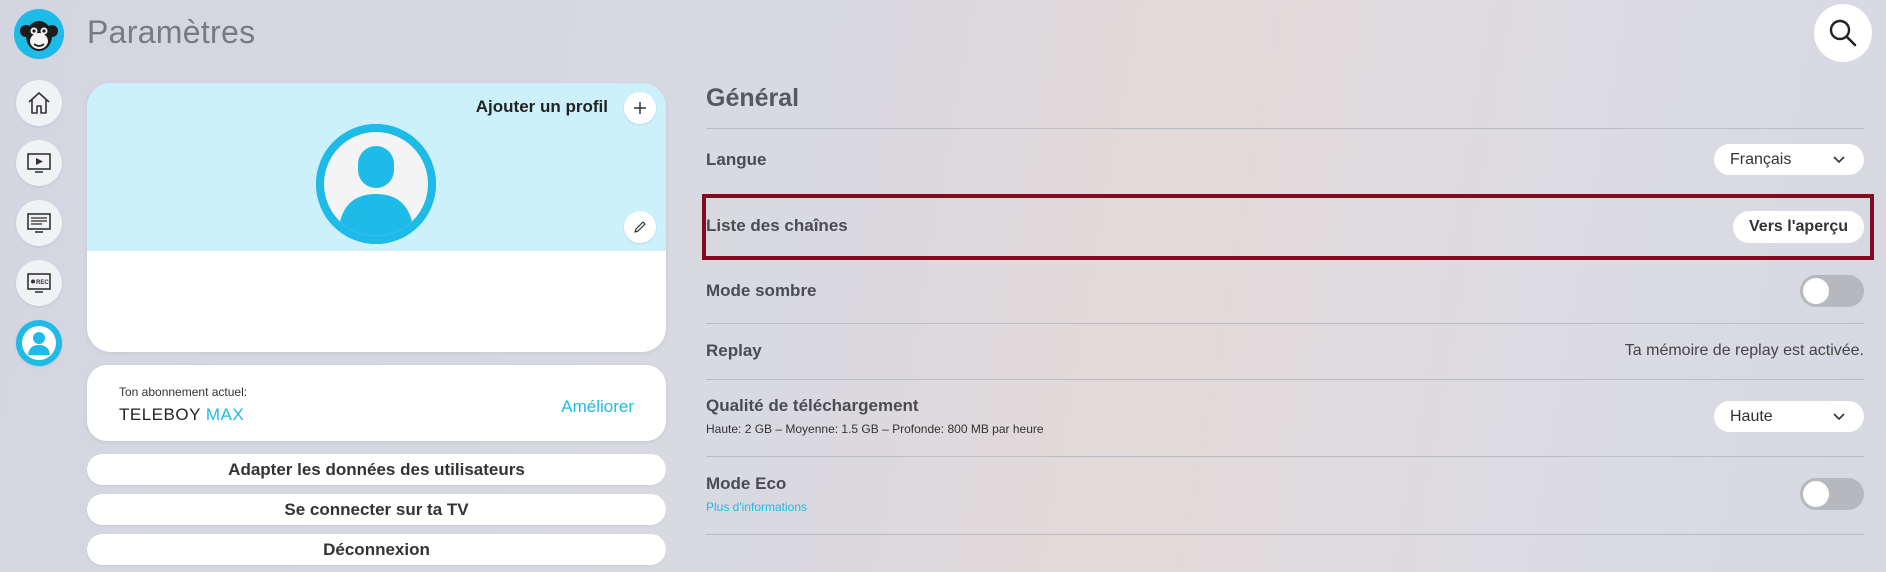  What do you see at coordinates (777, 225) in the screenshot?
I see `channel-list-label: Liste des chaînes` at bounding box center [777, 225].